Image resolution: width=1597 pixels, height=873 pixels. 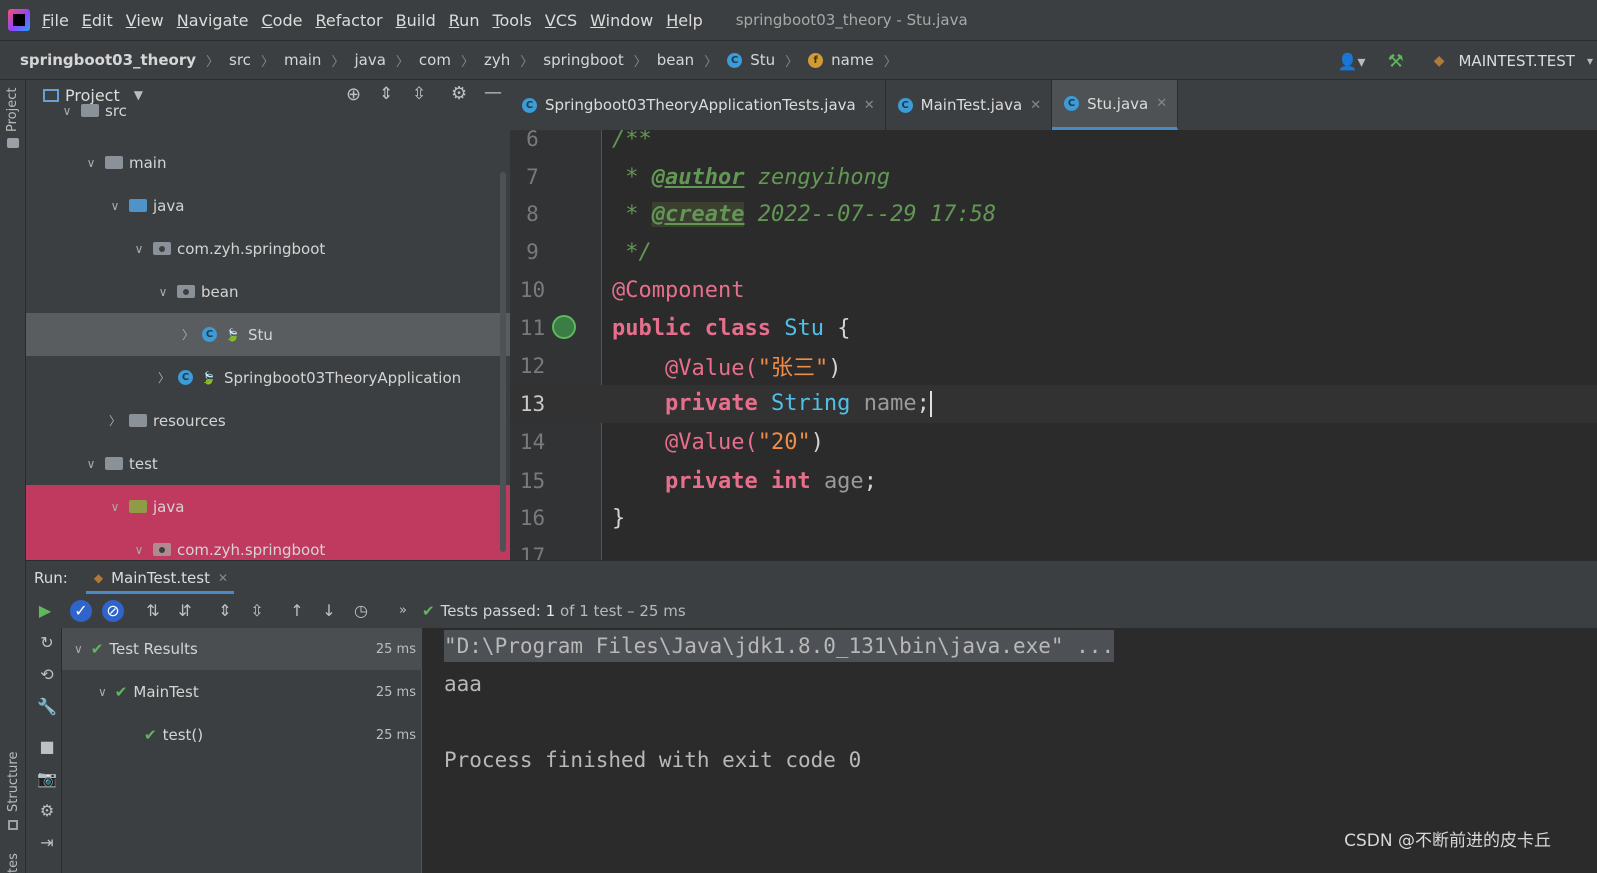 I want to click on test-case-test: ✔ test() 25 ms, so click(x=242, y=735).